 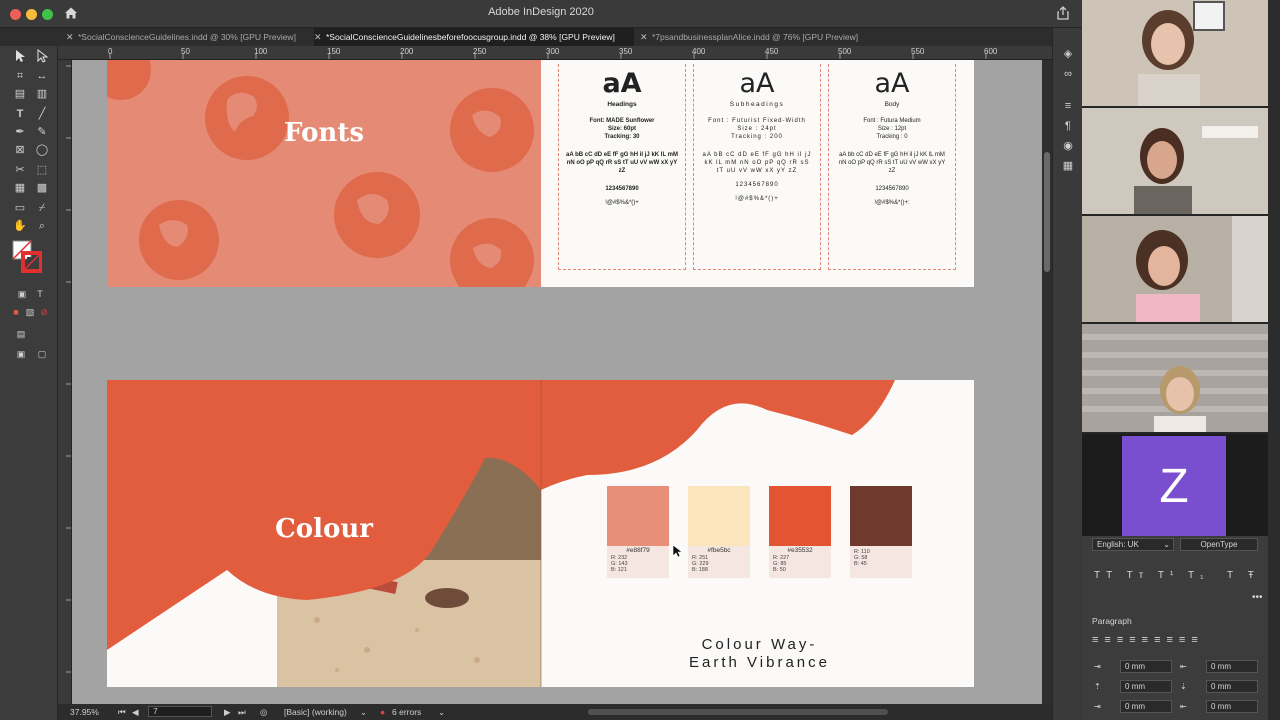 I want to click on ruler-mark: 200, so click(x=407, y=51).